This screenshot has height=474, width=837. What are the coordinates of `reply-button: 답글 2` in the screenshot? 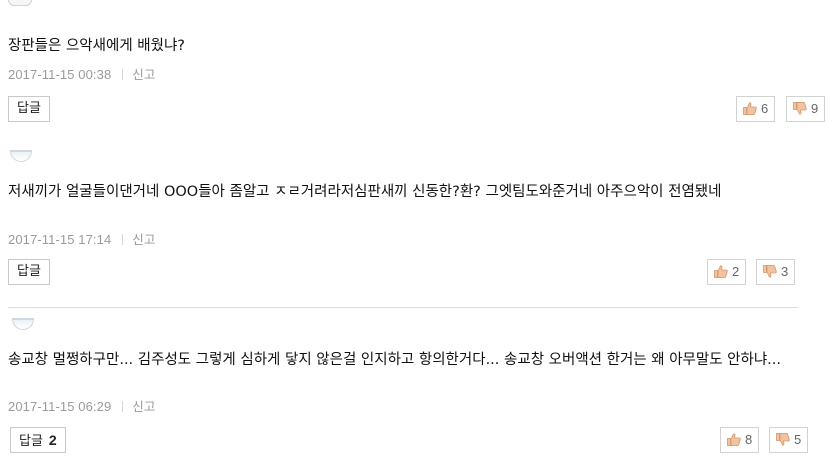 It's located at (38, 440).